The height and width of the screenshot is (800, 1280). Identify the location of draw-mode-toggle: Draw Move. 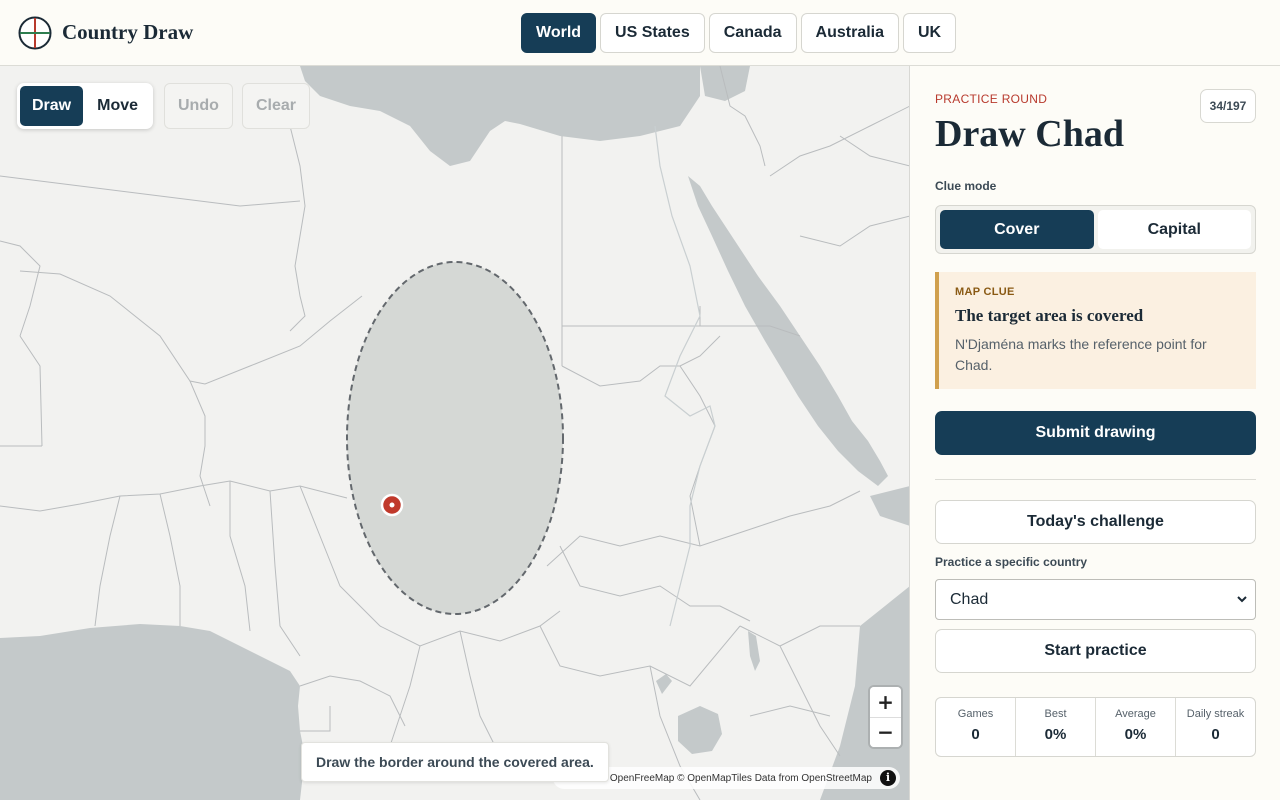
(85, 106).